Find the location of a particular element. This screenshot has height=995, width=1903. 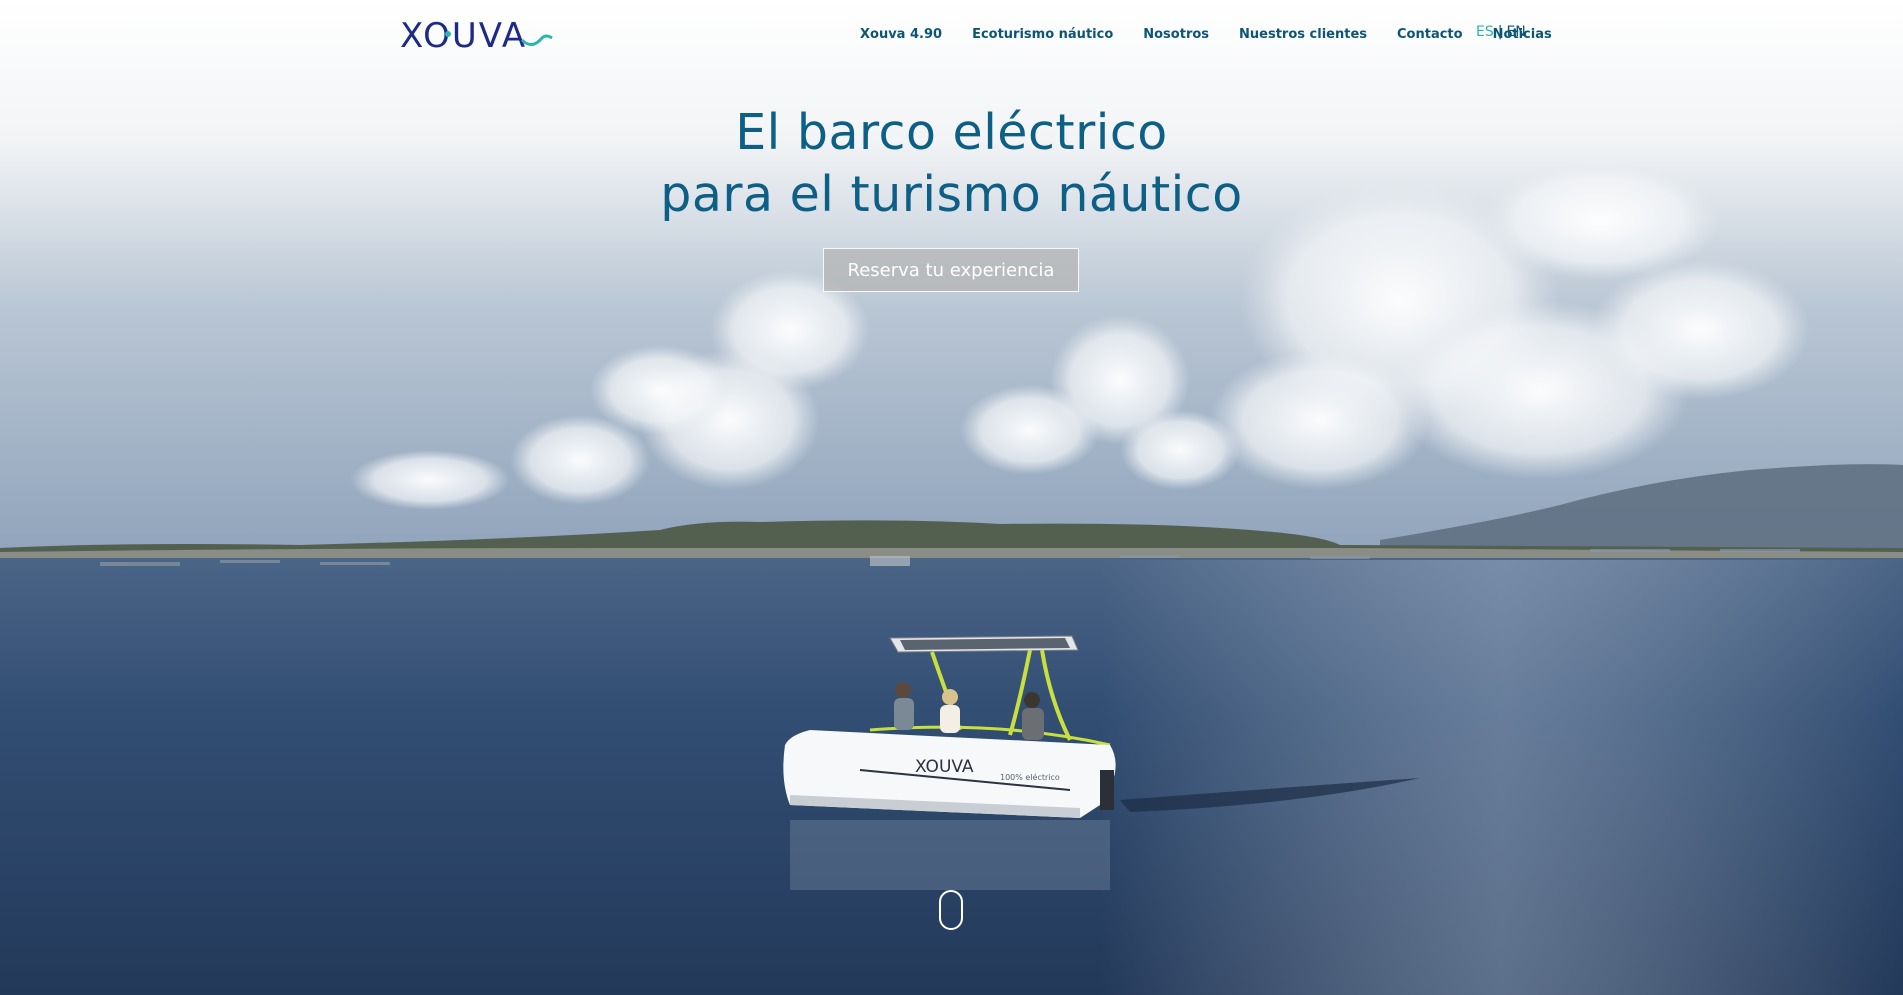

reserve-experience-button: Reserva tu experiencia is located at coordinates (951, 270).